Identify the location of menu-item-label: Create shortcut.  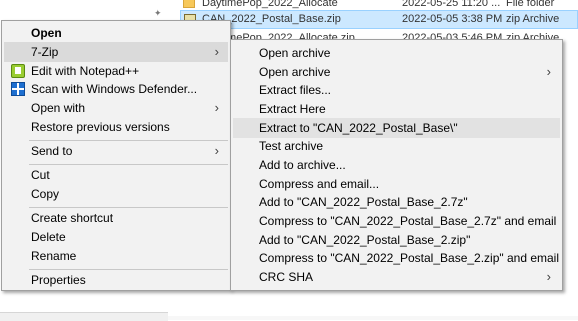
(72, 218).